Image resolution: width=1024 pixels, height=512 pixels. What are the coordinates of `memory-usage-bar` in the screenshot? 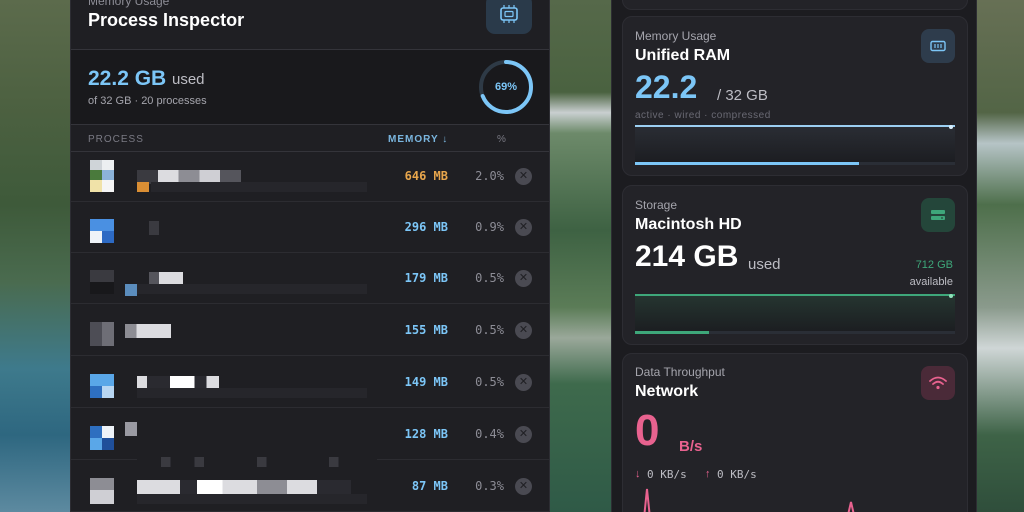 It's located at (795, 163).